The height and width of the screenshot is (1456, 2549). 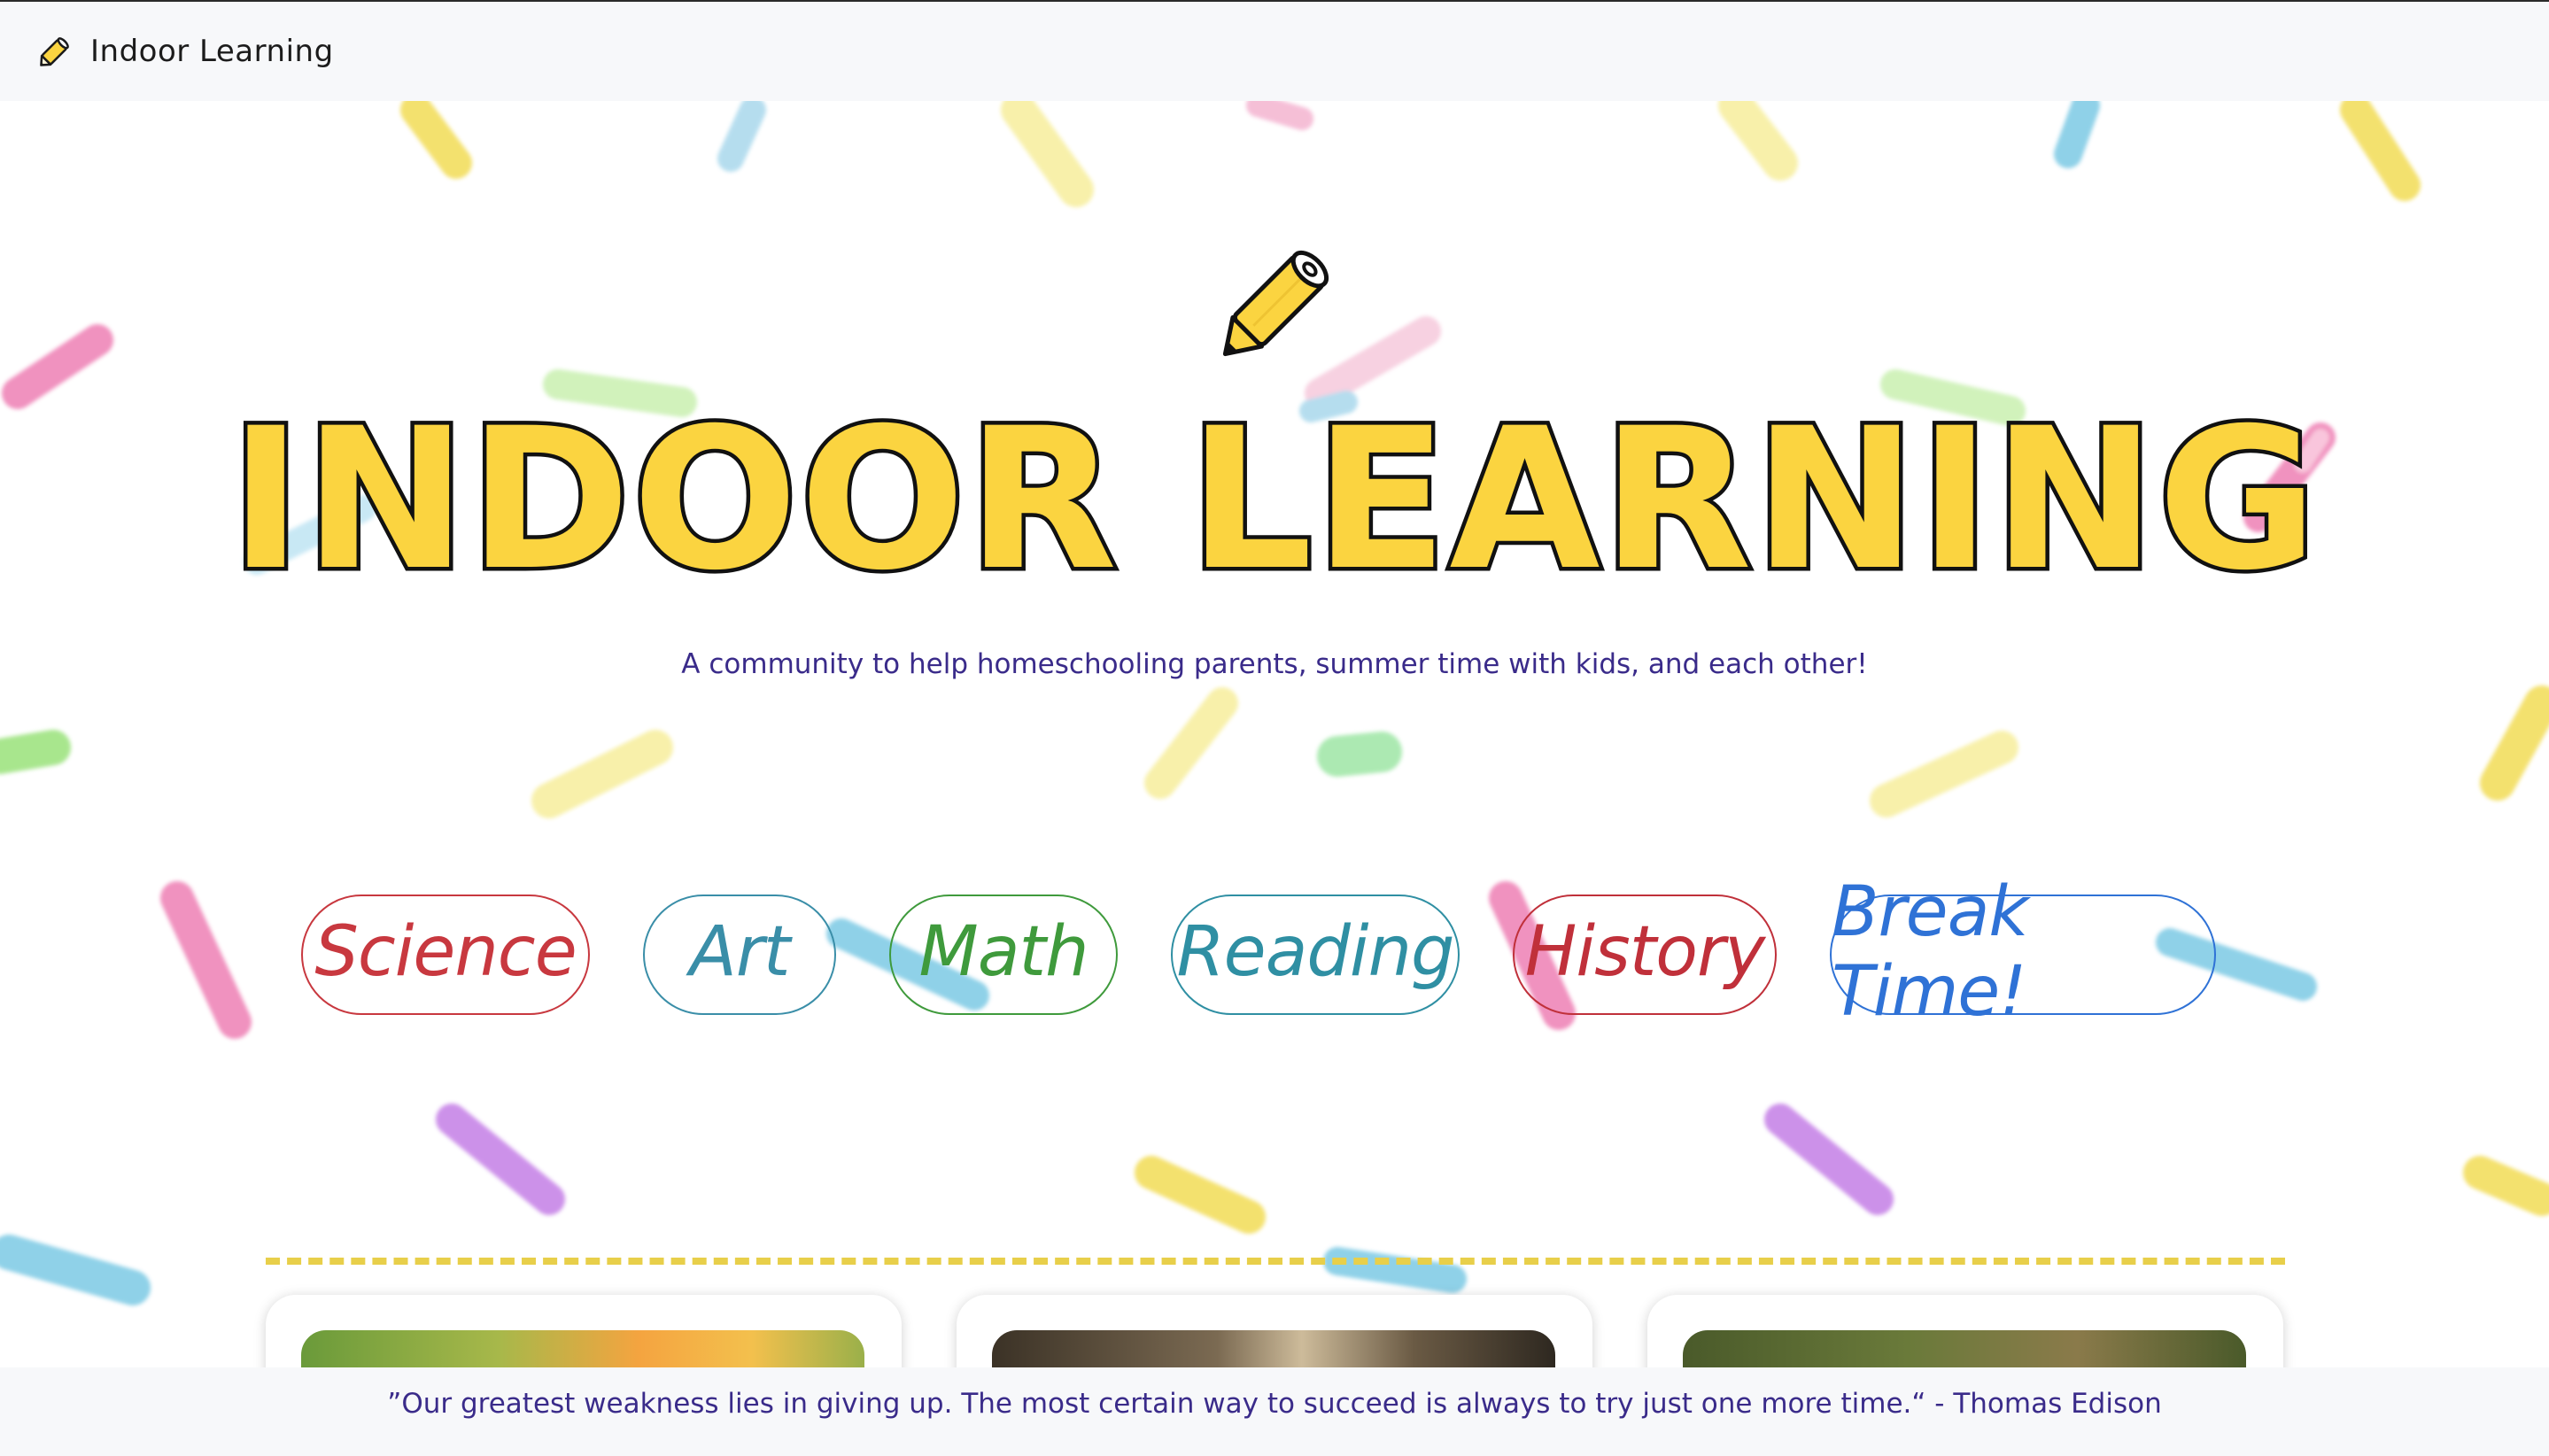 What do you see at coordinates (1275, 1261) in the screenshot?
I see `section-divider` at bounding box center [1275, 1261].